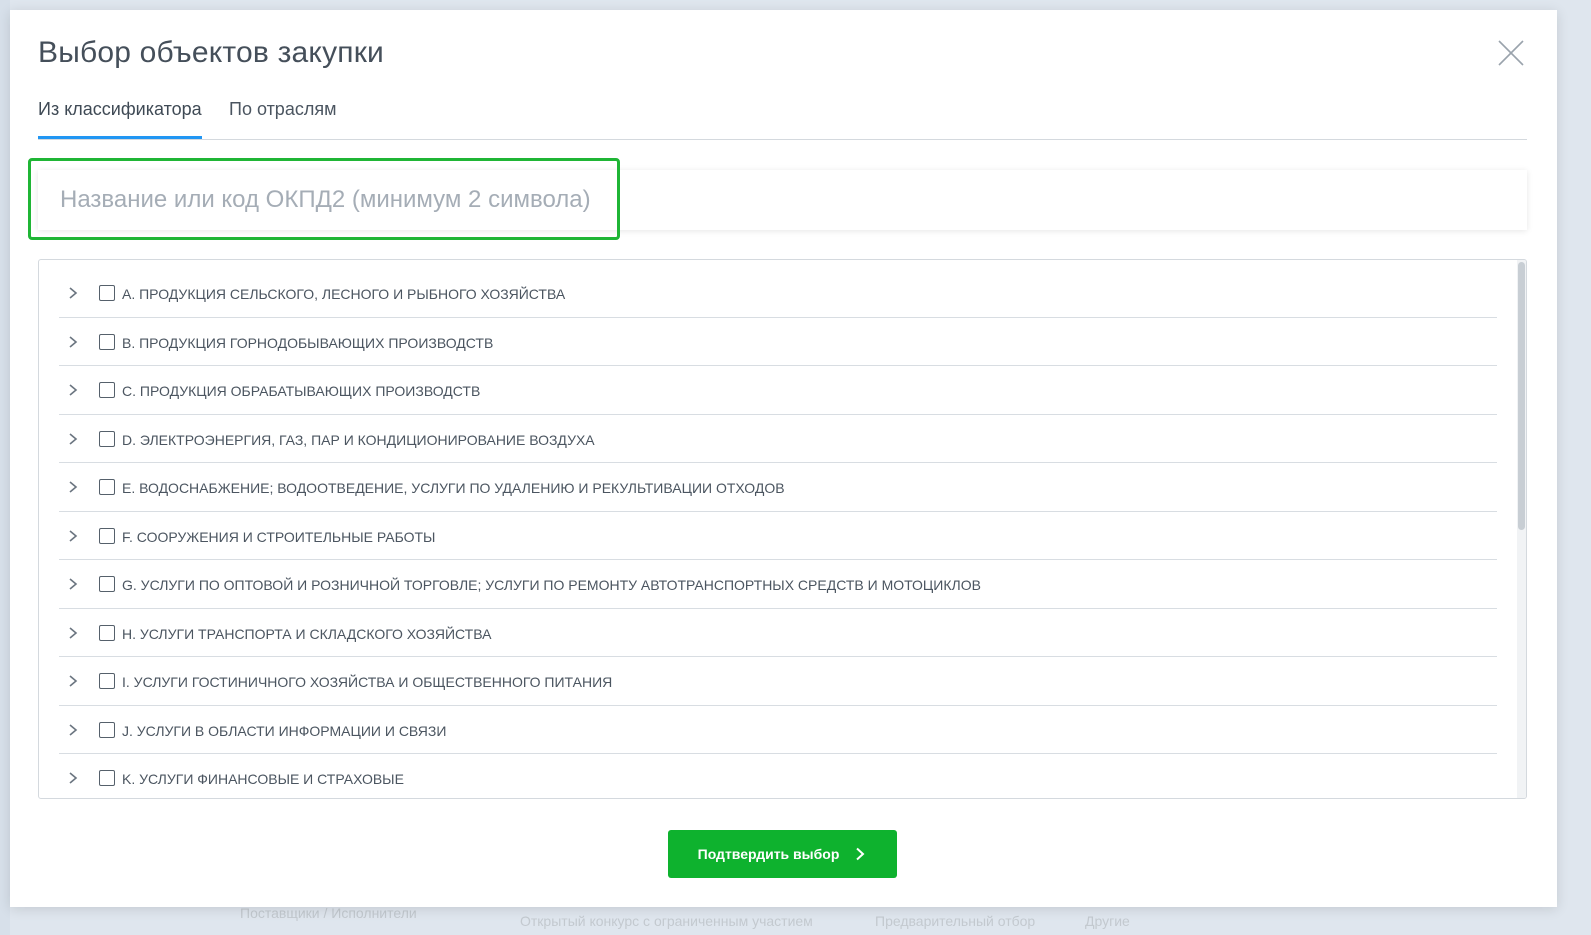 The image size is (1591, 935). What do you see at coordinates (778, 730) in the screenshot?
I see `tree-item: J. УСЛУГИ В ОБЛАСТИ ИНФОРМАЦИИ И СВЯЗИ` at bounding box center [778, 730].